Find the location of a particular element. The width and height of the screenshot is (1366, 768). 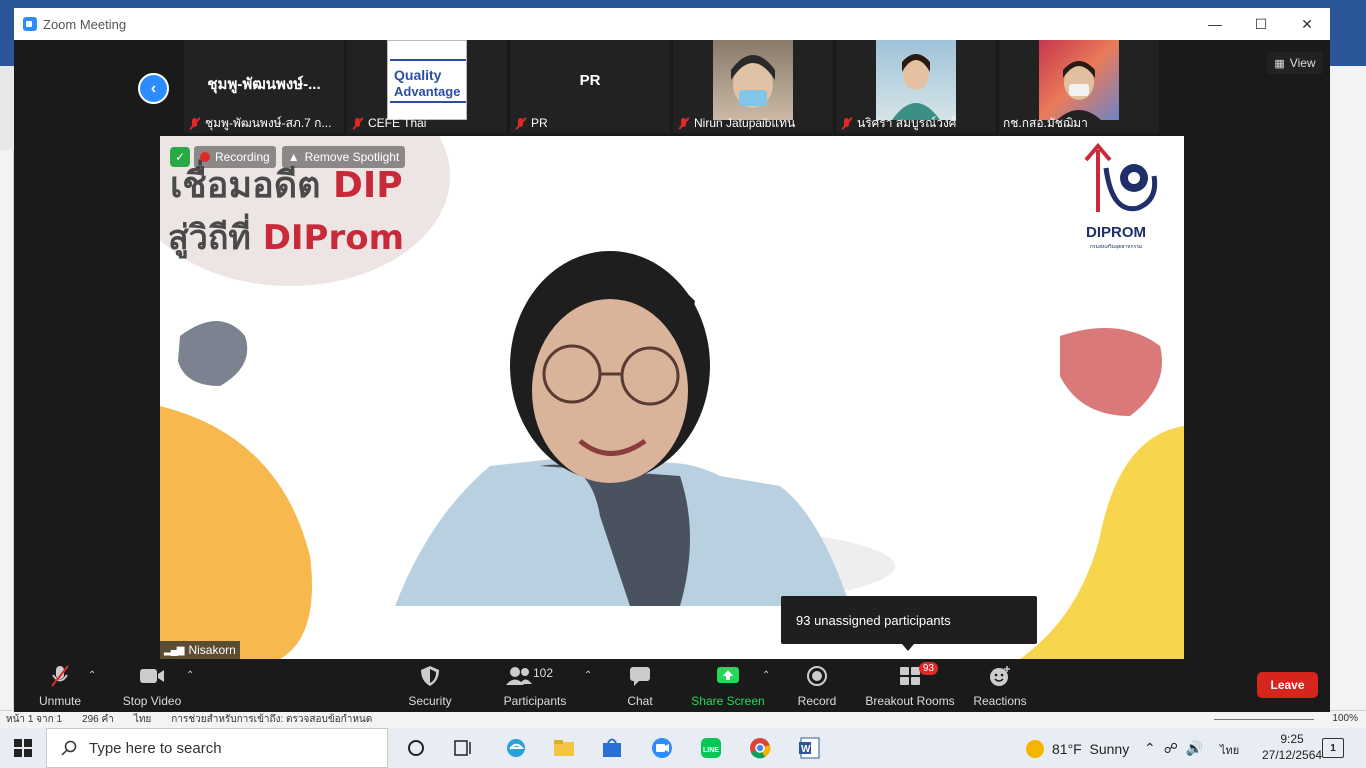

participant-label: PR is located at coordinates (531, 123).